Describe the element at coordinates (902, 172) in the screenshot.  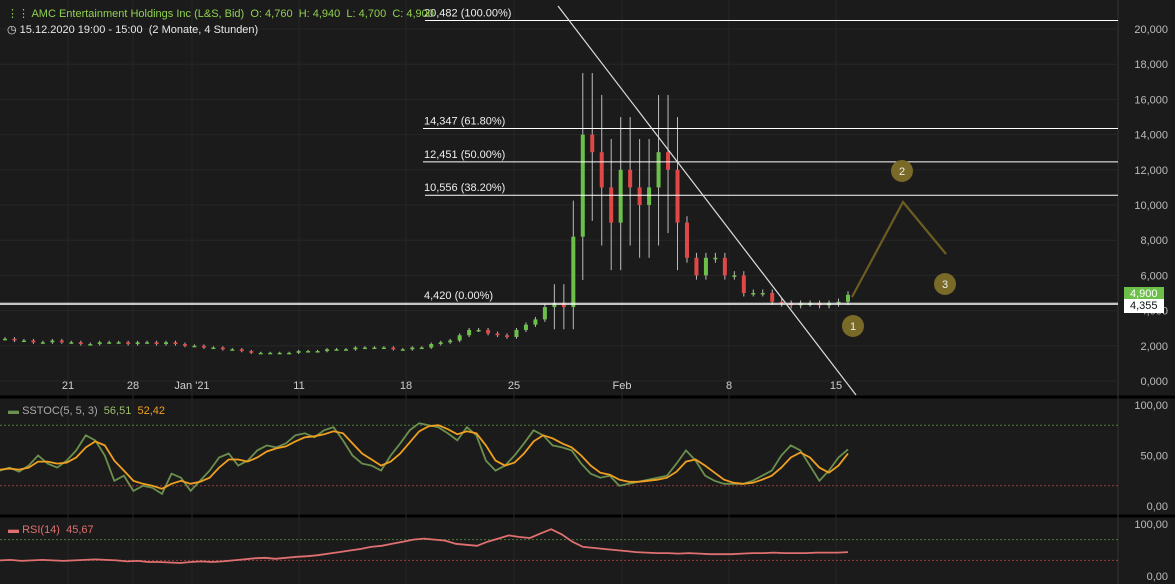
I see `wave-marker-label: 2` at that location.